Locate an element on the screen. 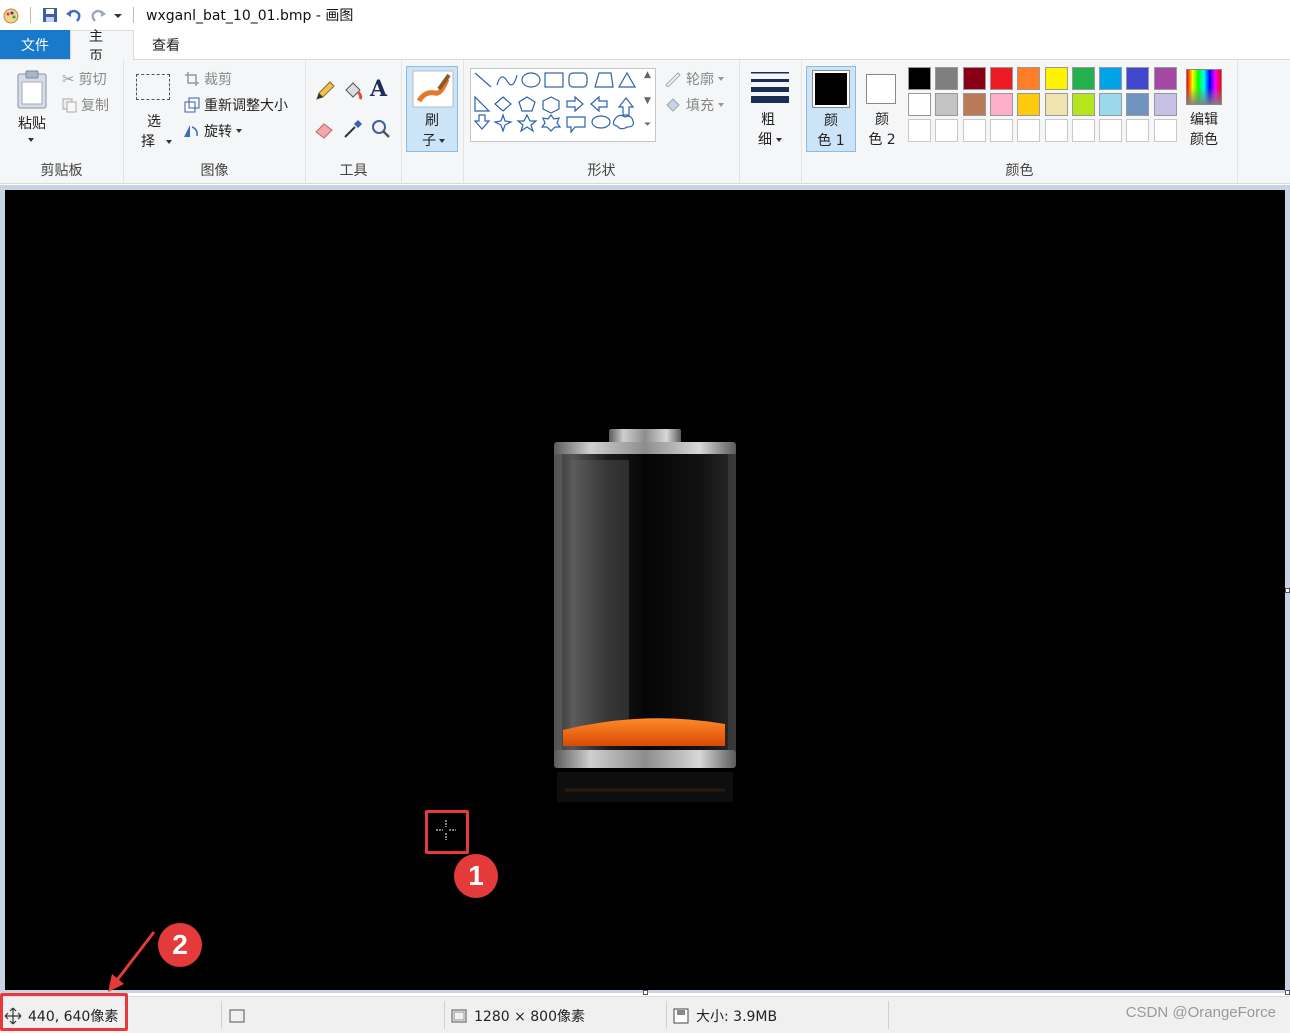 Image resolution: width=1290 pixels, height=1033 pixels. separator is located at coordinates (133, 15).